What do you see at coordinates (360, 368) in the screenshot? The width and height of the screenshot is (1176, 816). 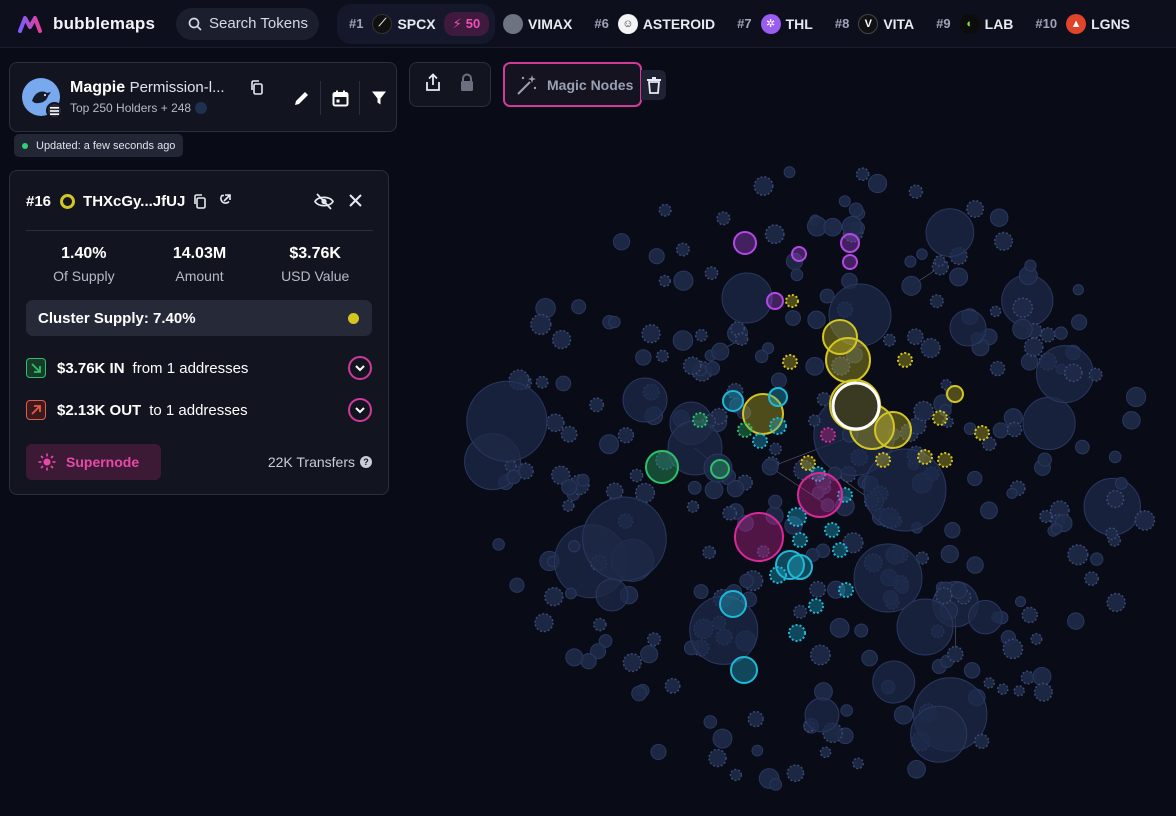 I see `chevron-down-icon` at bounding box center [360, 368].